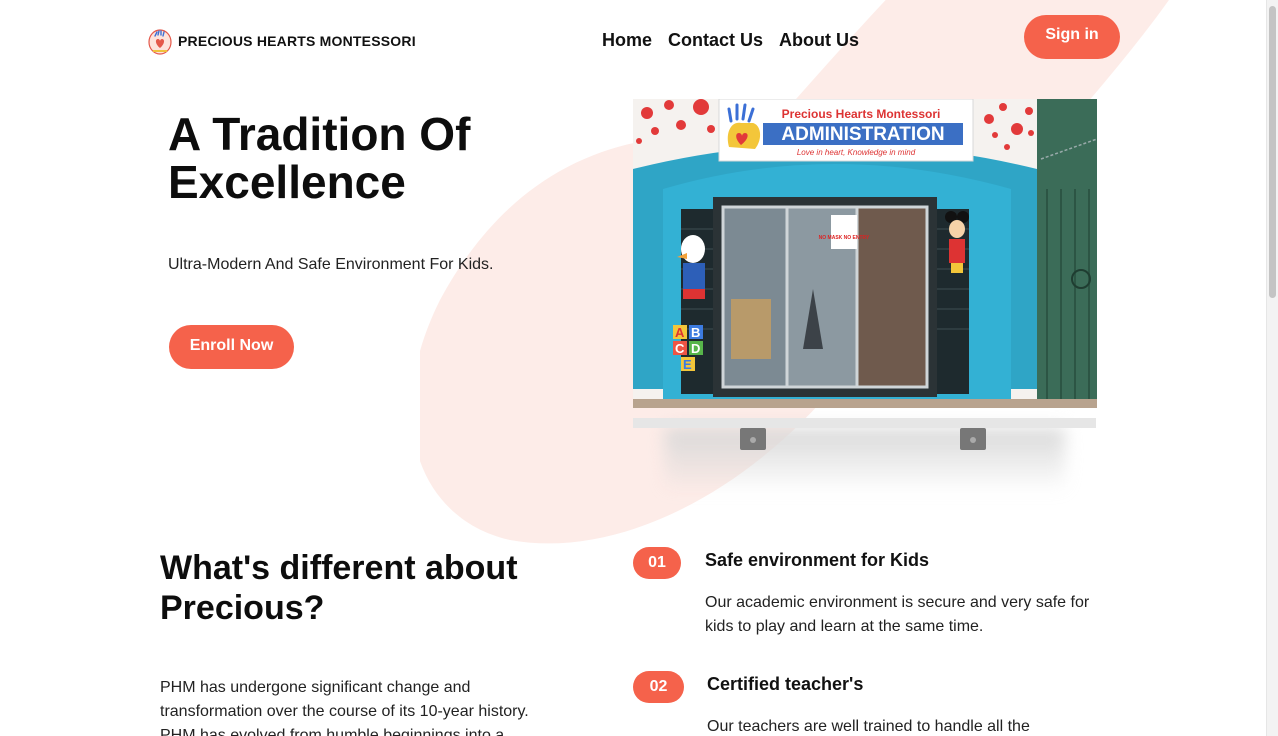 The width and height of the screenshot is (1278, 736). Describe the element at coordinates (658, 687) in the screenshot. I see `feature-number-badge: 02` at that location.